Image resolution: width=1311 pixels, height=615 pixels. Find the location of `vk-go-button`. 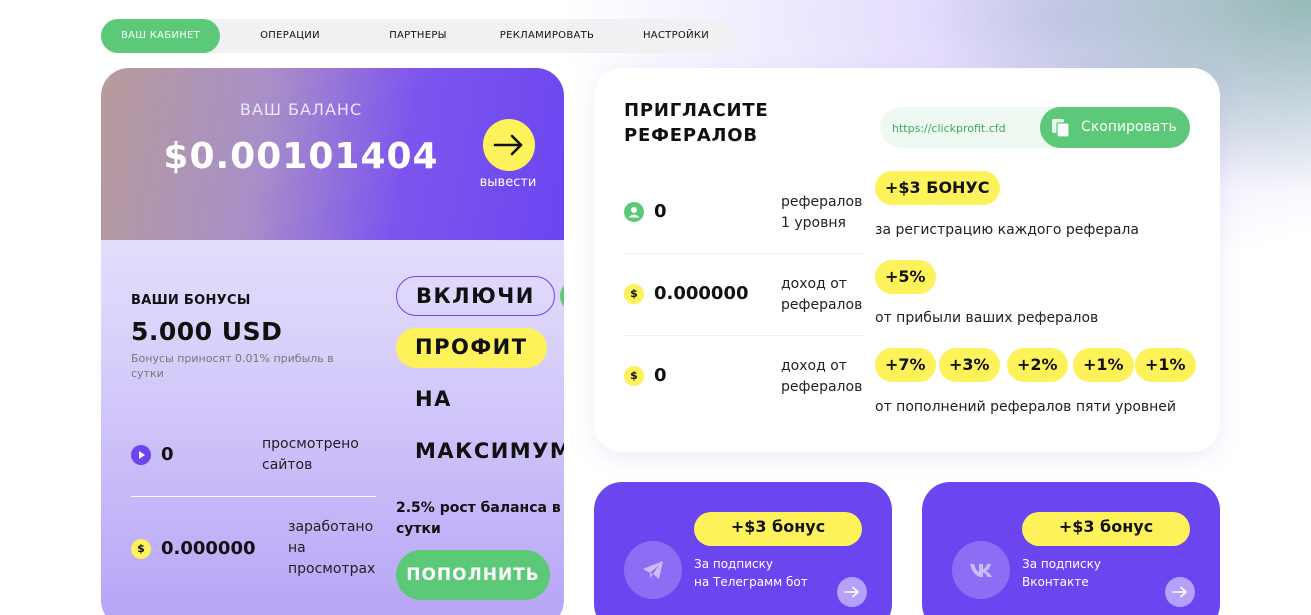

vk-go-button is located at coordinates (1180, 592).